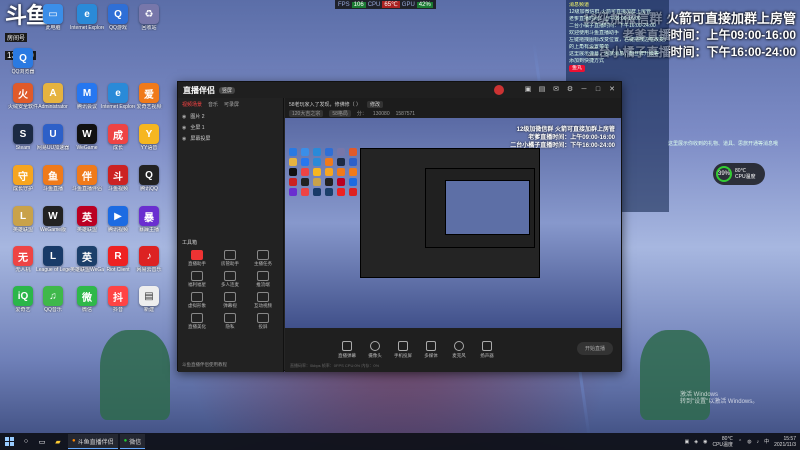 The width and height of the screenshot is (800, 450). Describe the element at coordinates (584, 89) in the screenshot. I see `minimize-icon: ─` at that location.